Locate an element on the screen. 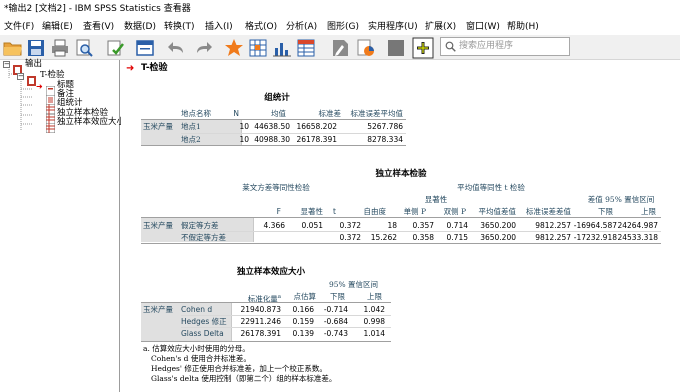 Image resolution: width=680 pixels, height=392 pixels. nav-item-output: 输出 is located at coordinates (33, 64).